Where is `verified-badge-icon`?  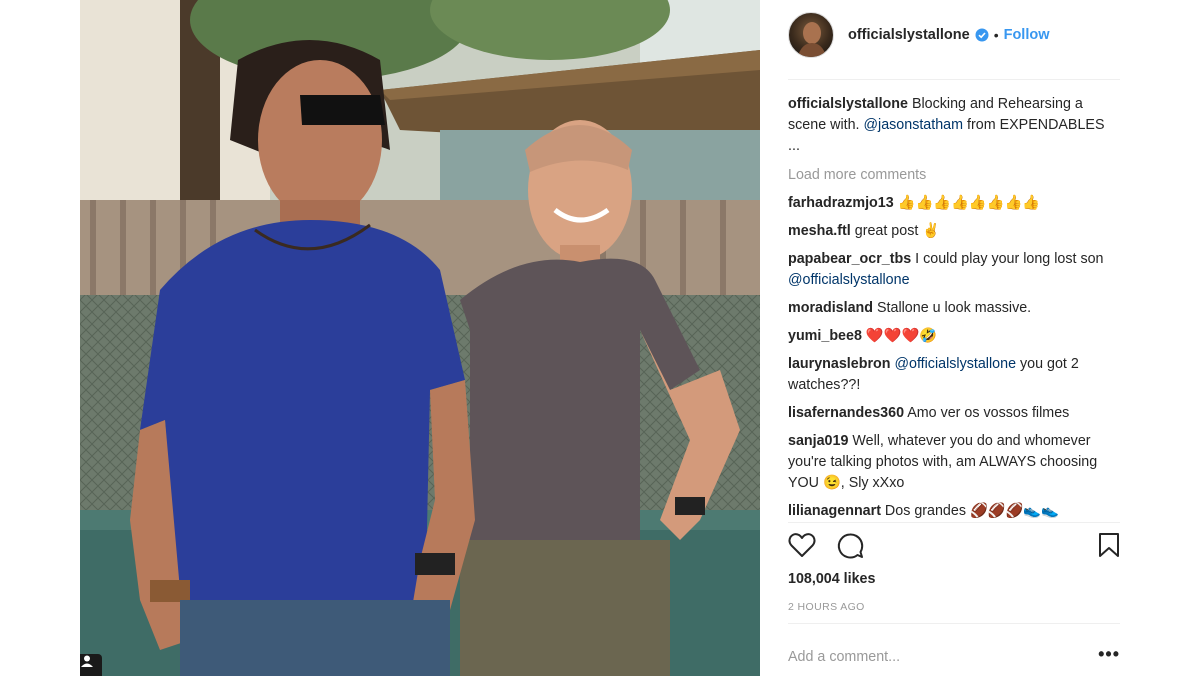
verified-badge-icon is located at coordinates (982, 35).